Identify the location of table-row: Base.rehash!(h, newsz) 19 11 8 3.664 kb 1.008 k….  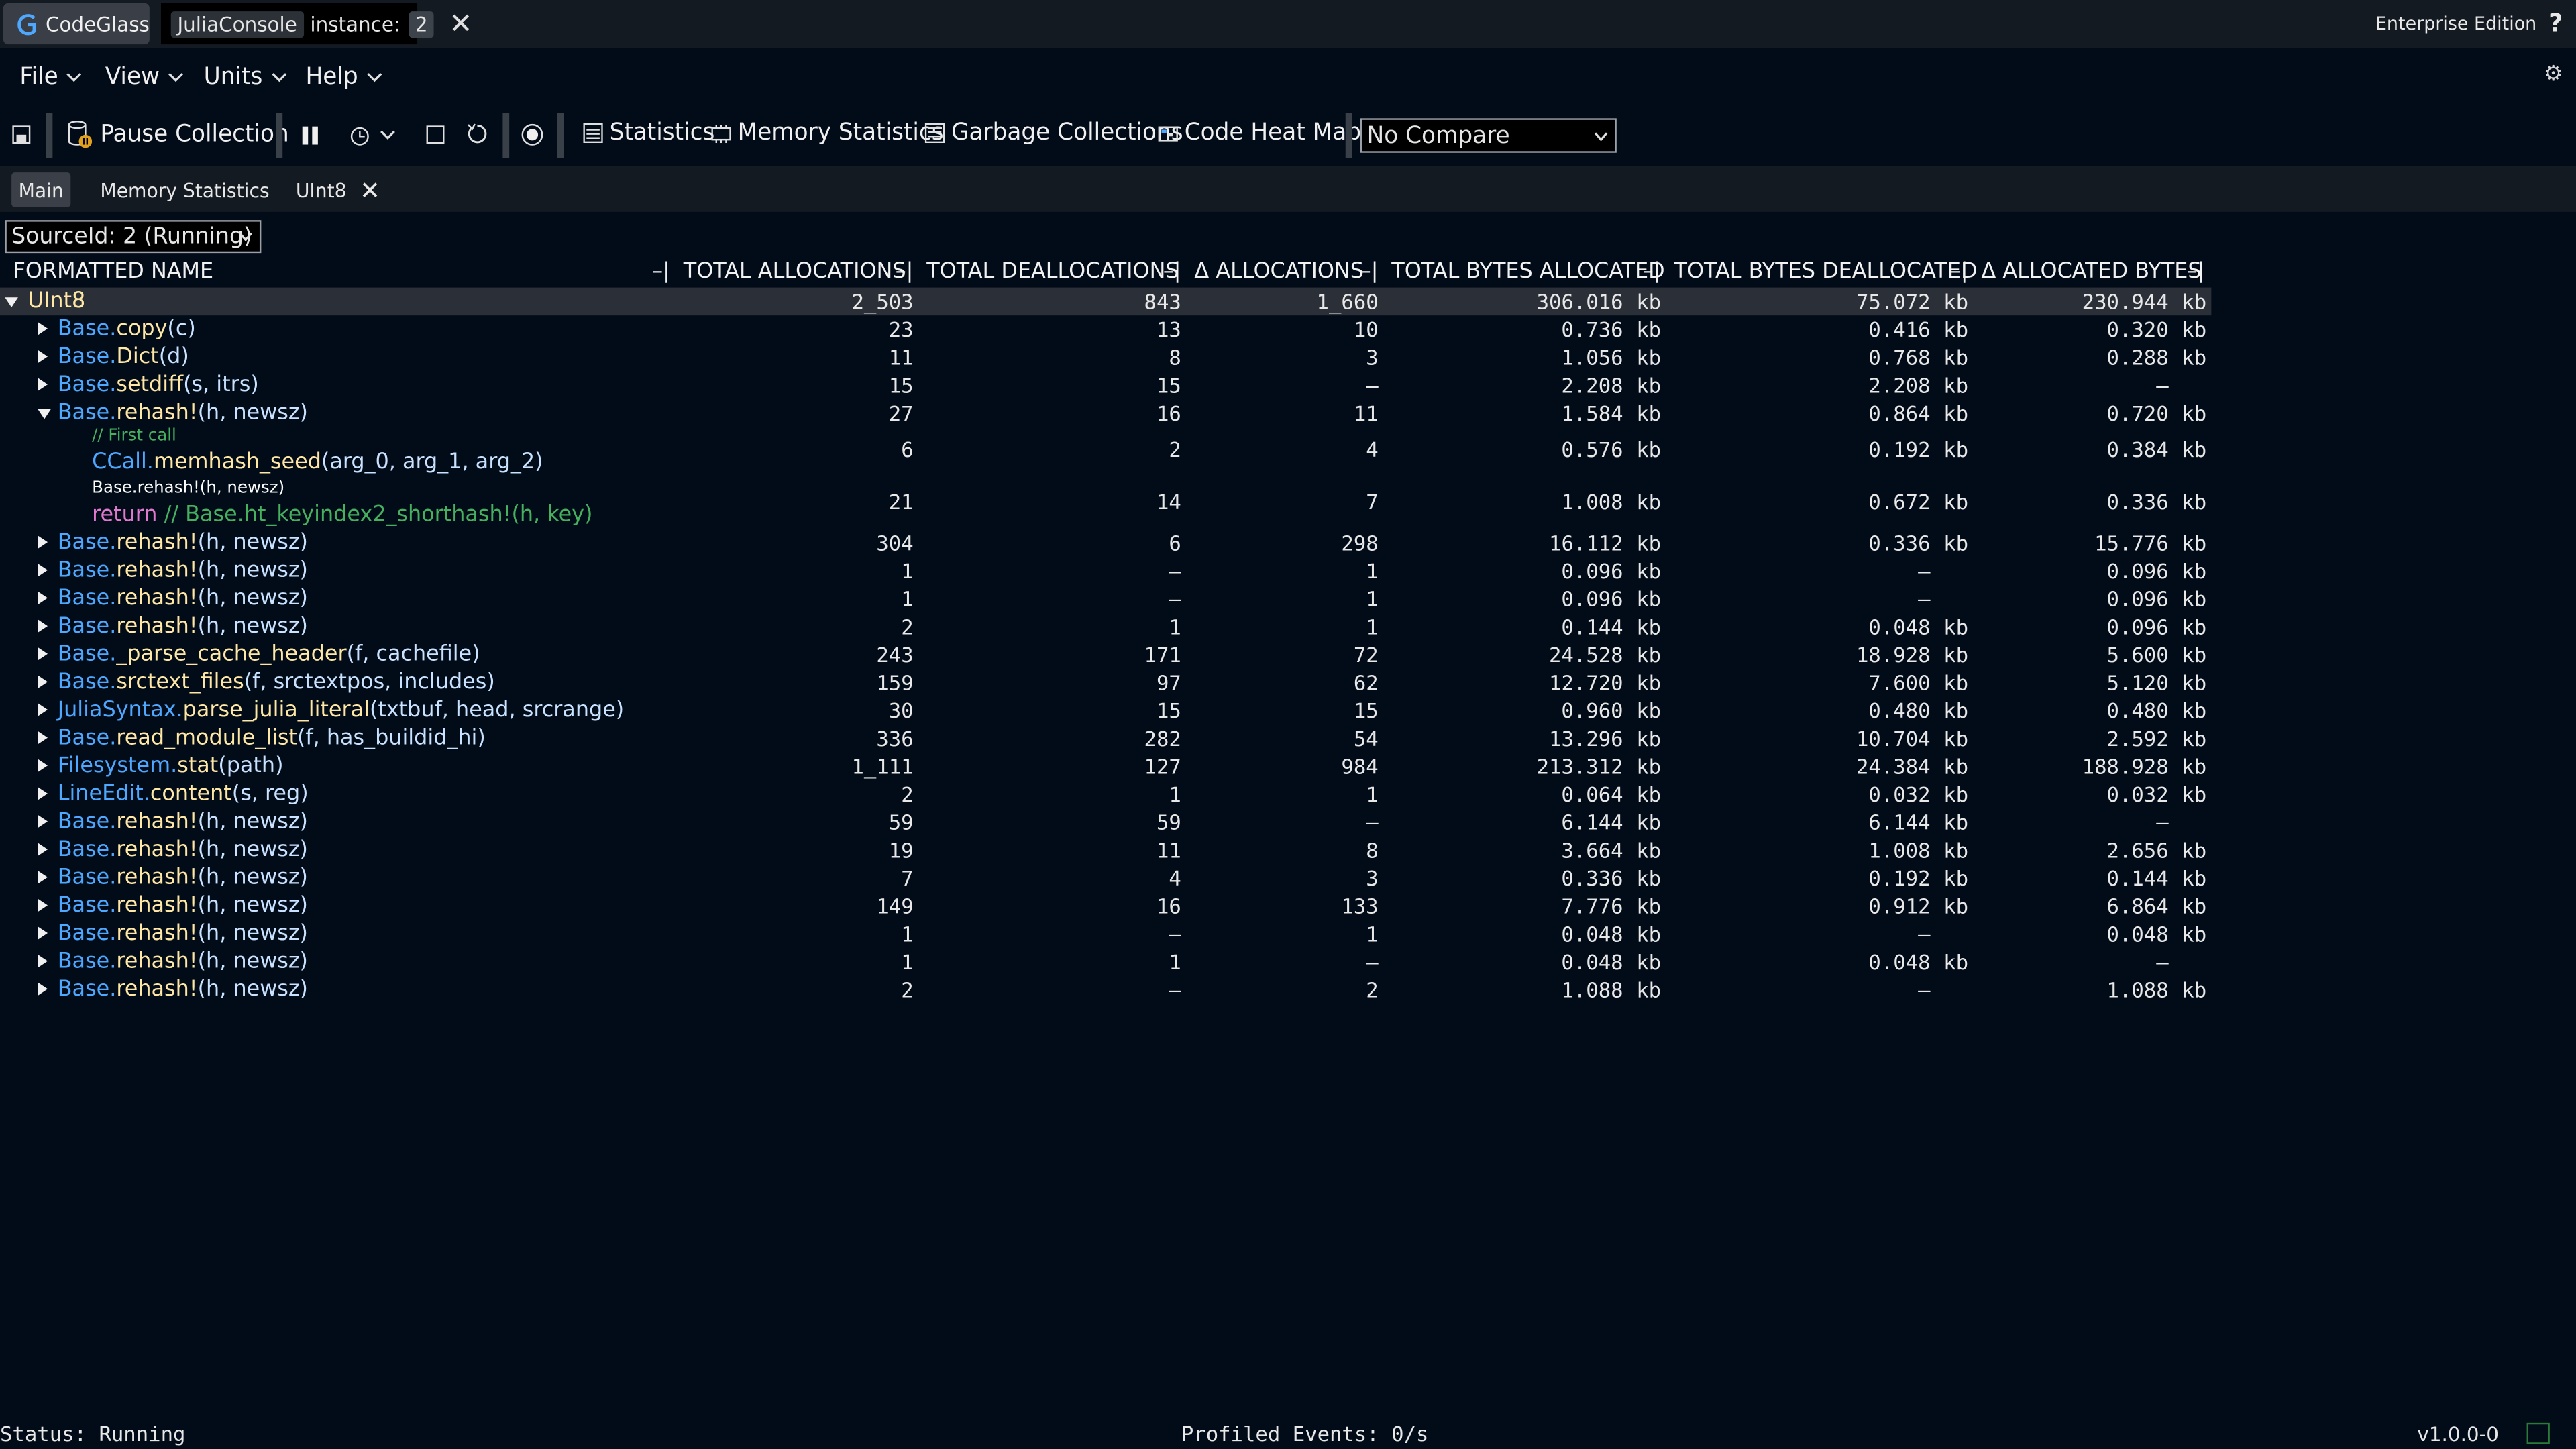
(1105, 851).